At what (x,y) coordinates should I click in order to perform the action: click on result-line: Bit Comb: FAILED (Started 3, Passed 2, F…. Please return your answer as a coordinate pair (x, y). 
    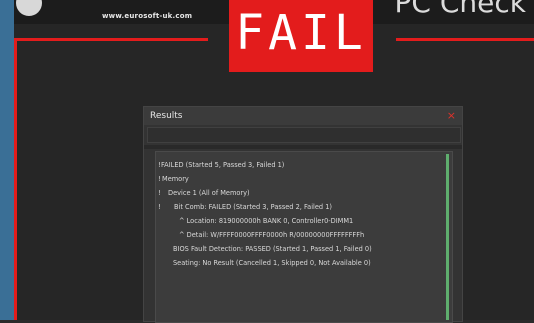
    Looking at the image, I should click on (253, 207).